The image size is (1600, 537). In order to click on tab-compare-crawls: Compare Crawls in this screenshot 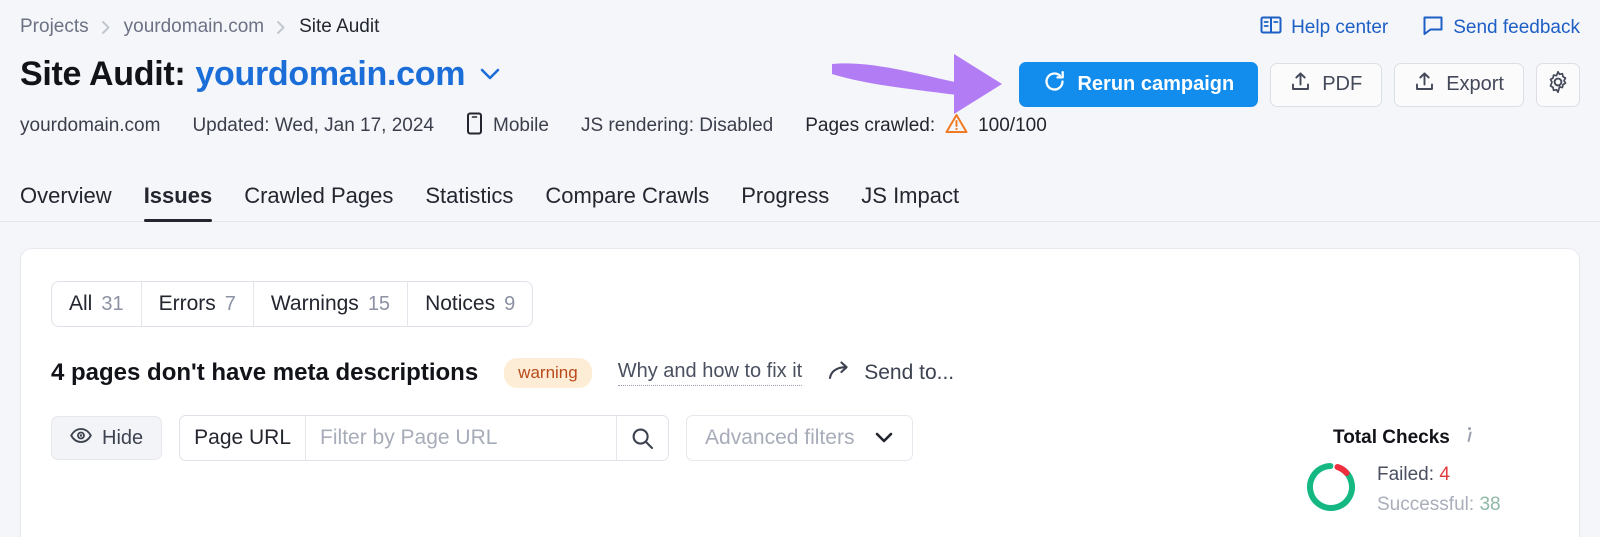, I will do `click(627, 202)`.